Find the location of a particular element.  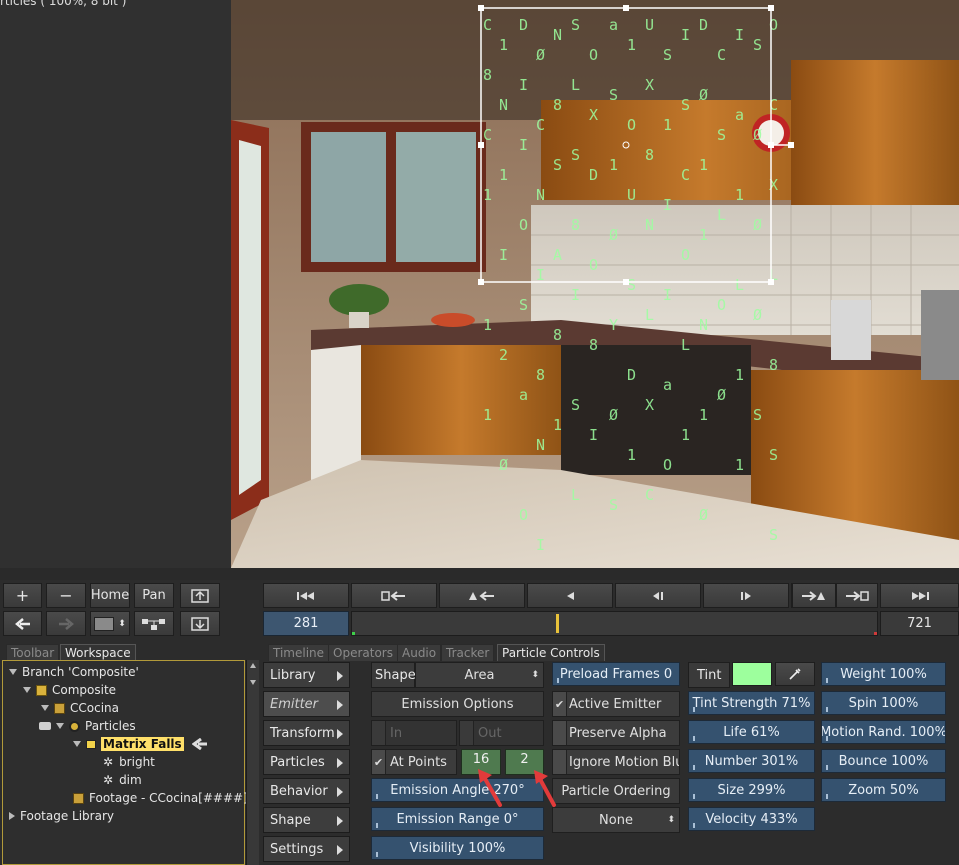

zoom-slider: Zoom 50% is located at coordinates (883, 790).